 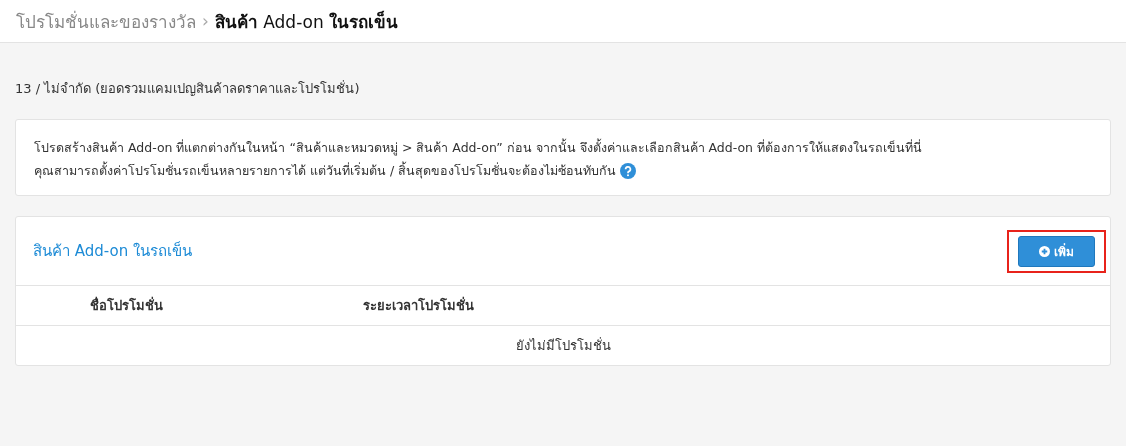 What do you see at coordinates (106, 21) in the screenshot?
I see `breadcrumb-link: โปรโมชั่นและของรางวัล` at bounding box center [106, 21].